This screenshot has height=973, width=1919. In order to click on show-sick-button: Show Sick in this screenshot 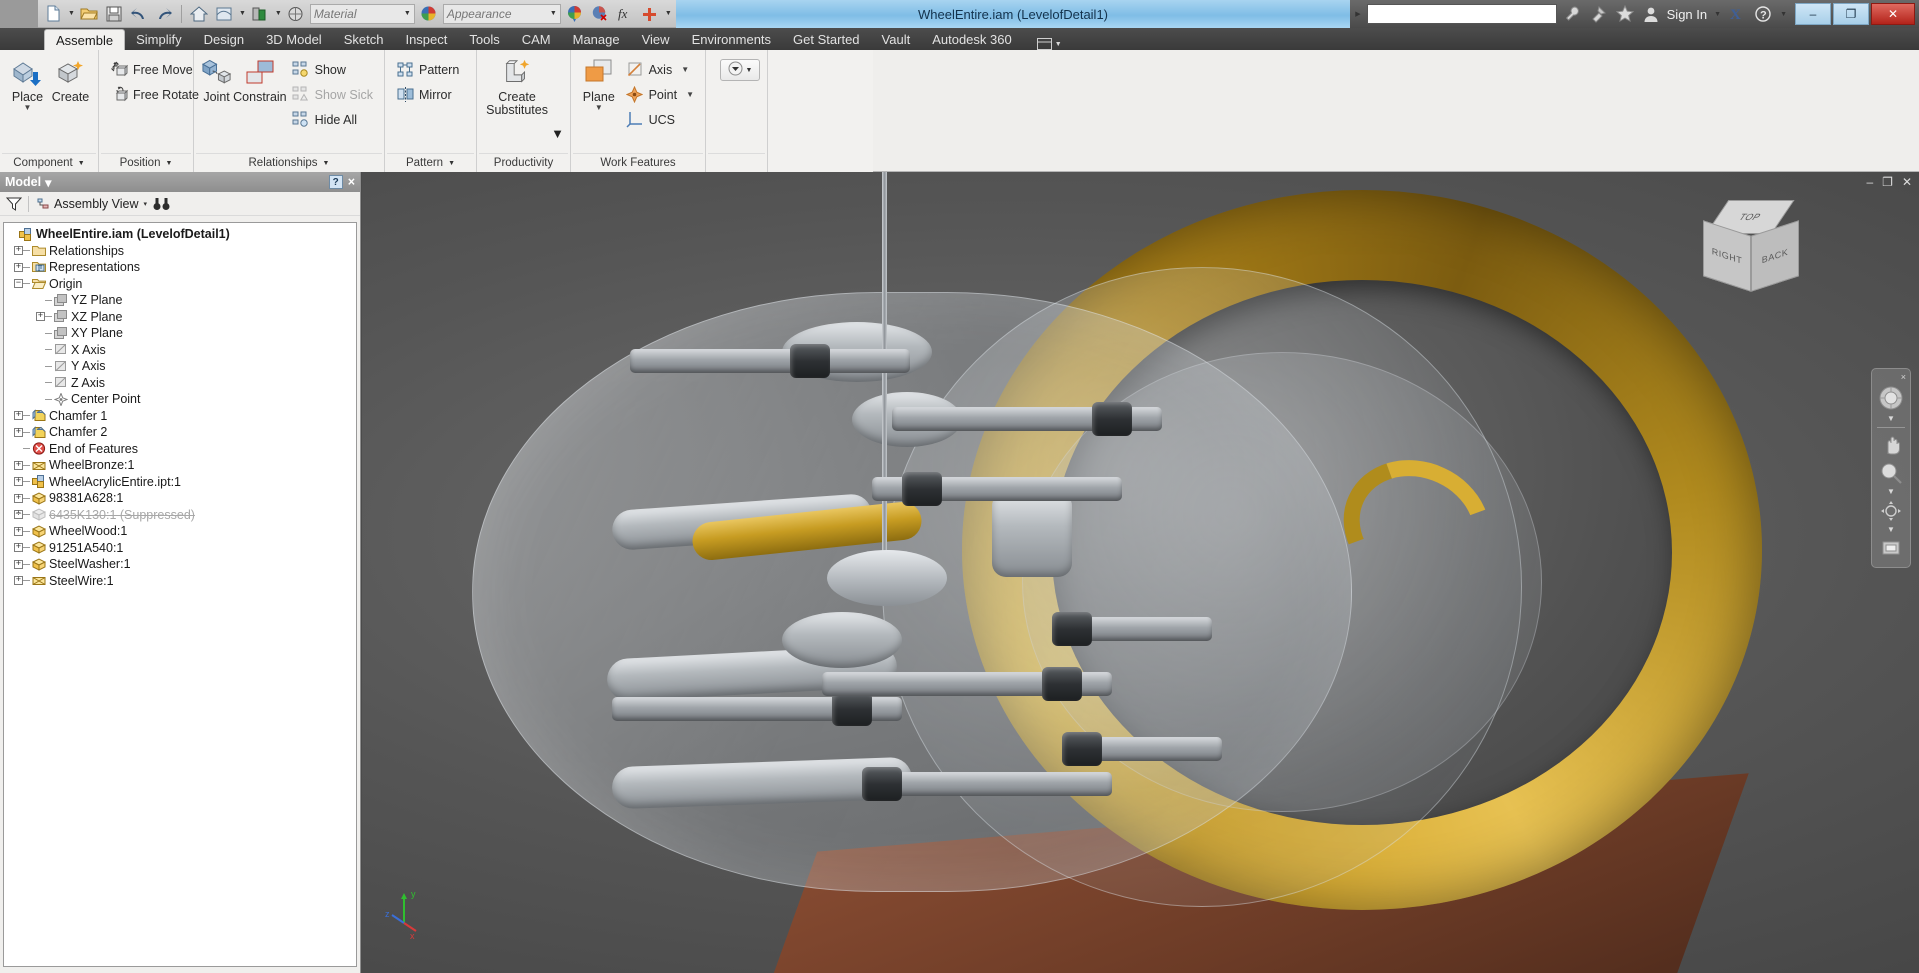, I will do `click(332, 94)`.